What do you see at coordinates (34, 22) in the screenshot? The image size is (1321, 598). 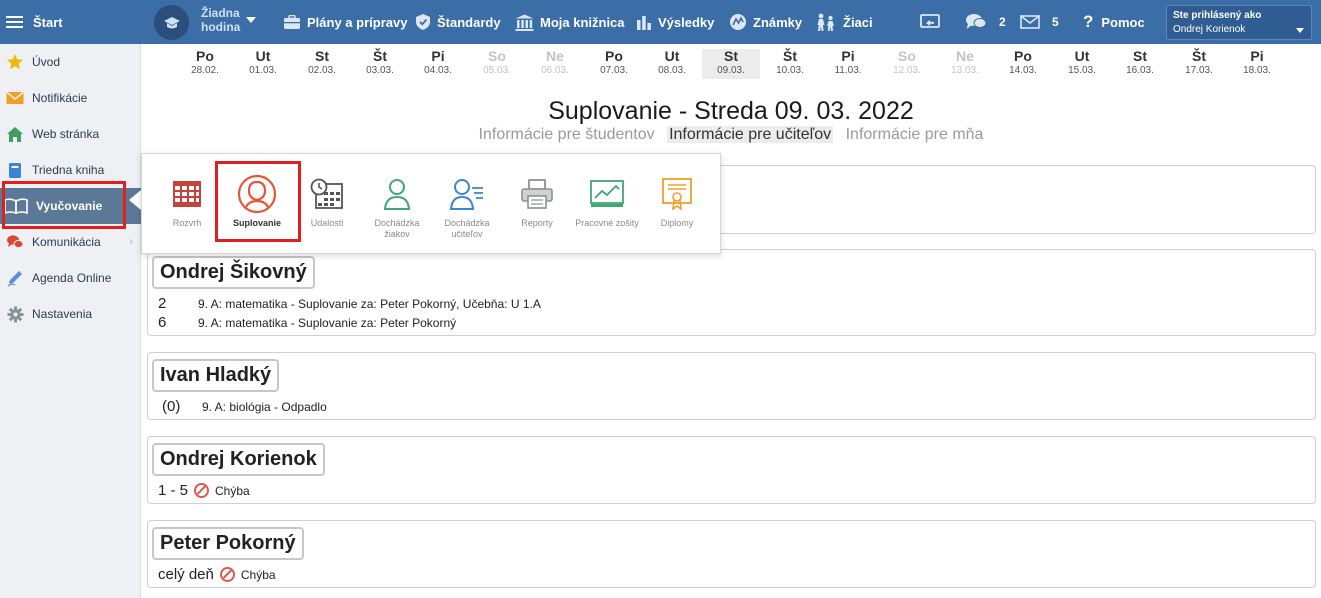 I see `start-menu-button: Štart` at bounding box center [34, 22].